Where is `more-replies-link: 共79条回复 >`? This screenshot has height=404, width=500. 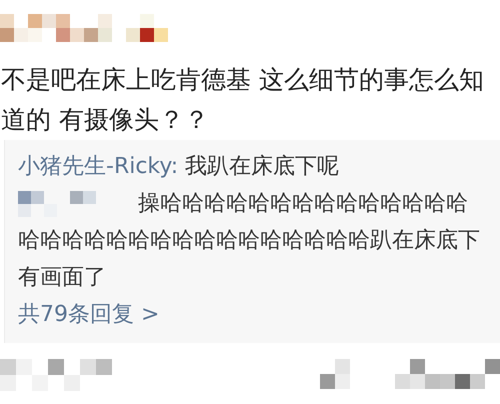
more-replies-link: 共79条回复 > is located at coordinates (89, 314).